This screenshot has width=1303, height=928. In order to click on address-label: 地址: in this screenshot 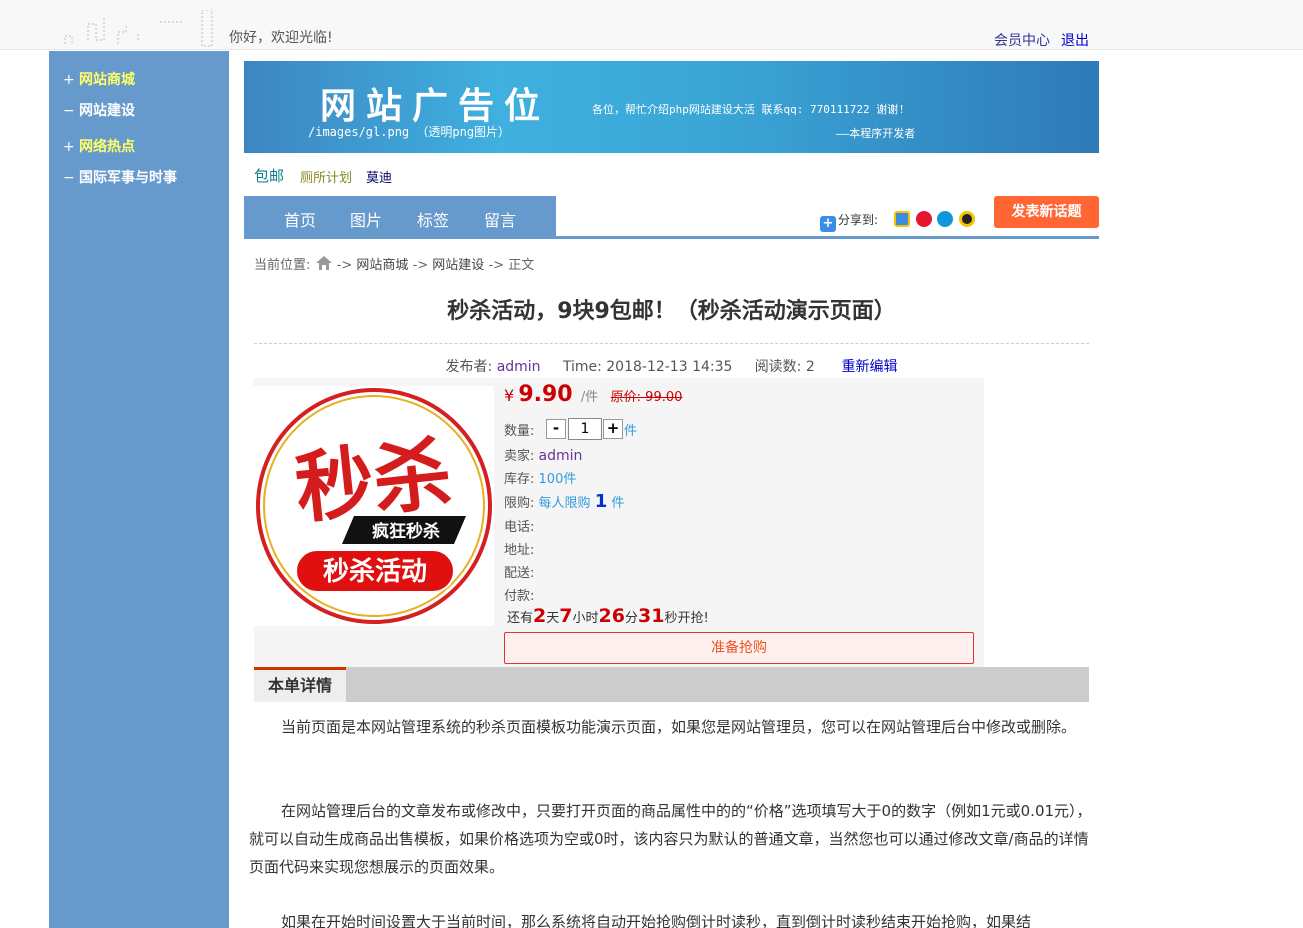, I will do `click(519, 550)`.